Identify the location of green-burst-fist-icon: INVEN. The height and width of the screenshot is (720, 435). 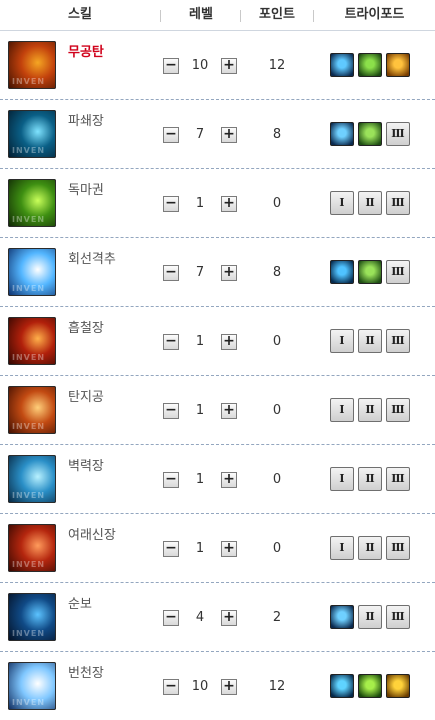
(32, 203).